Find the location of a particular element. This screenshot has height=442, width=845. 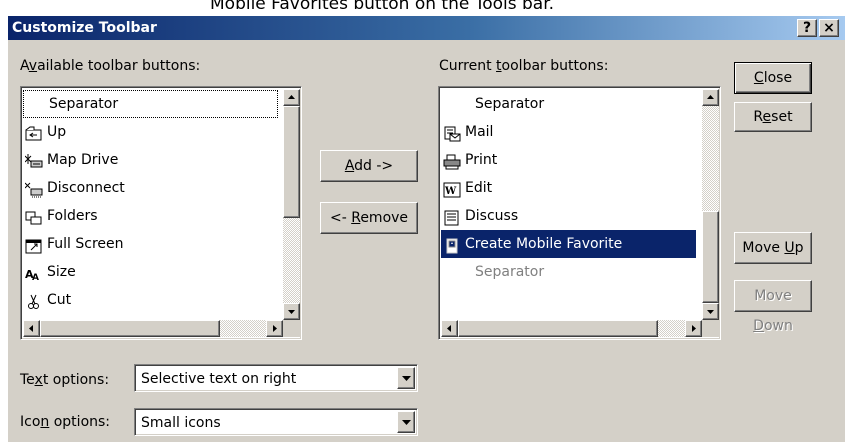

edit-icon: W is located at coordinates (452, 189).